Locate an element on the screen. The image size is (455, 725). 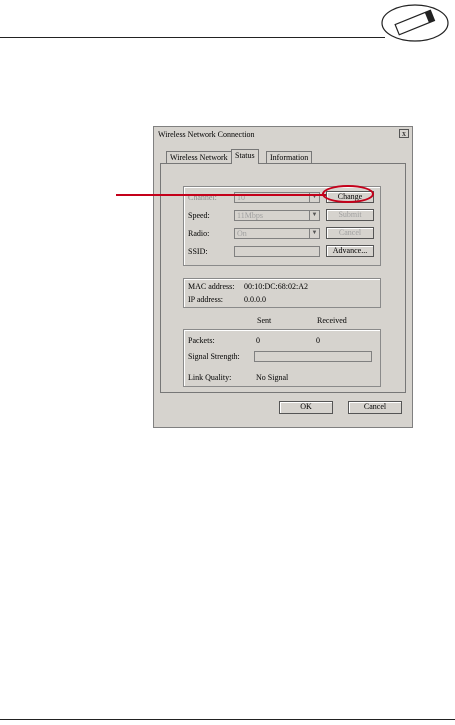
close-button: x is located at coordinates (404, 133).